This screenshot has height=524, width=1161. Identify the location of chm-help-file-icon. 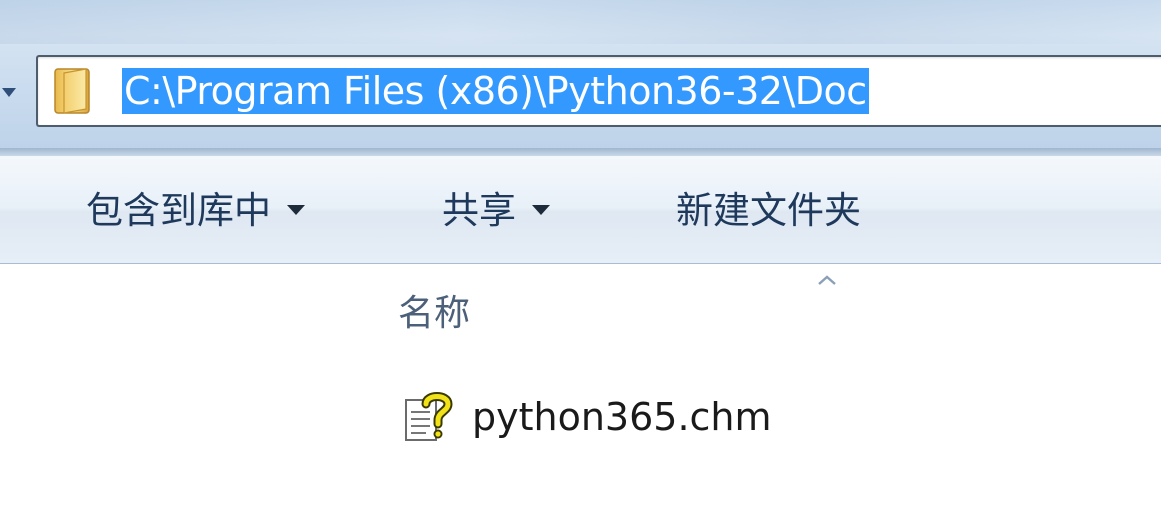
(428, 417).